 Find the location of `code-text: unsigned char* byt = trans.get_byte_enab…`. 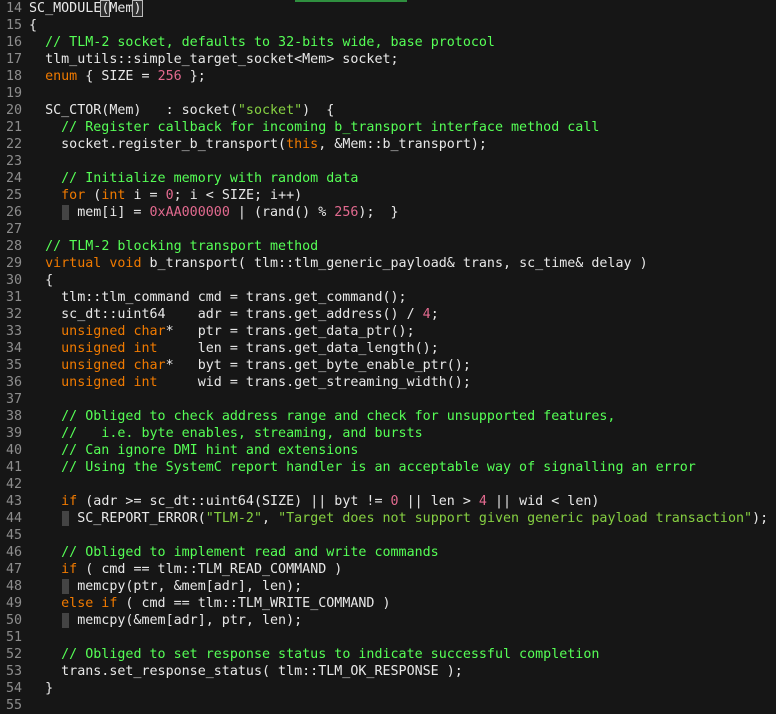

code-text: unsigned char* byt = trans.get_byte_enab… is located at coordinates (250, 365).